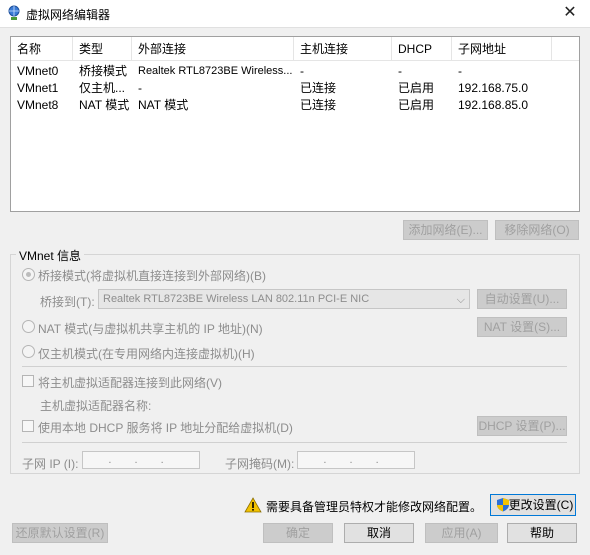 The width and height of the screenshot is (590, 555). What do you see at coordinates (260, 464) in the screenshot?
I see `subnet-mask-label: 子网掩码(M):` at bounding box center [260, 464].